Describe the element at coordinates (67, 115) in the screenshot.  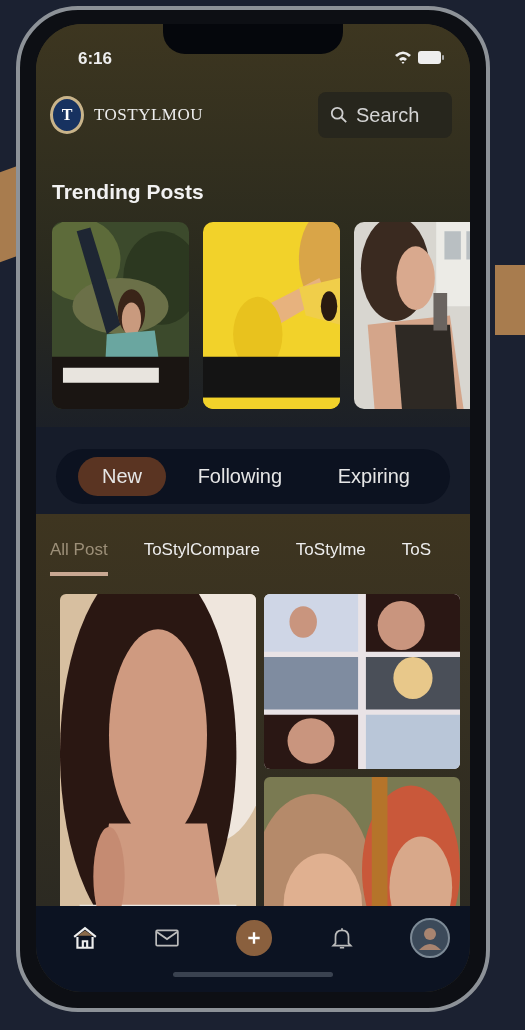
I see `logo-emblem: T` at that location.